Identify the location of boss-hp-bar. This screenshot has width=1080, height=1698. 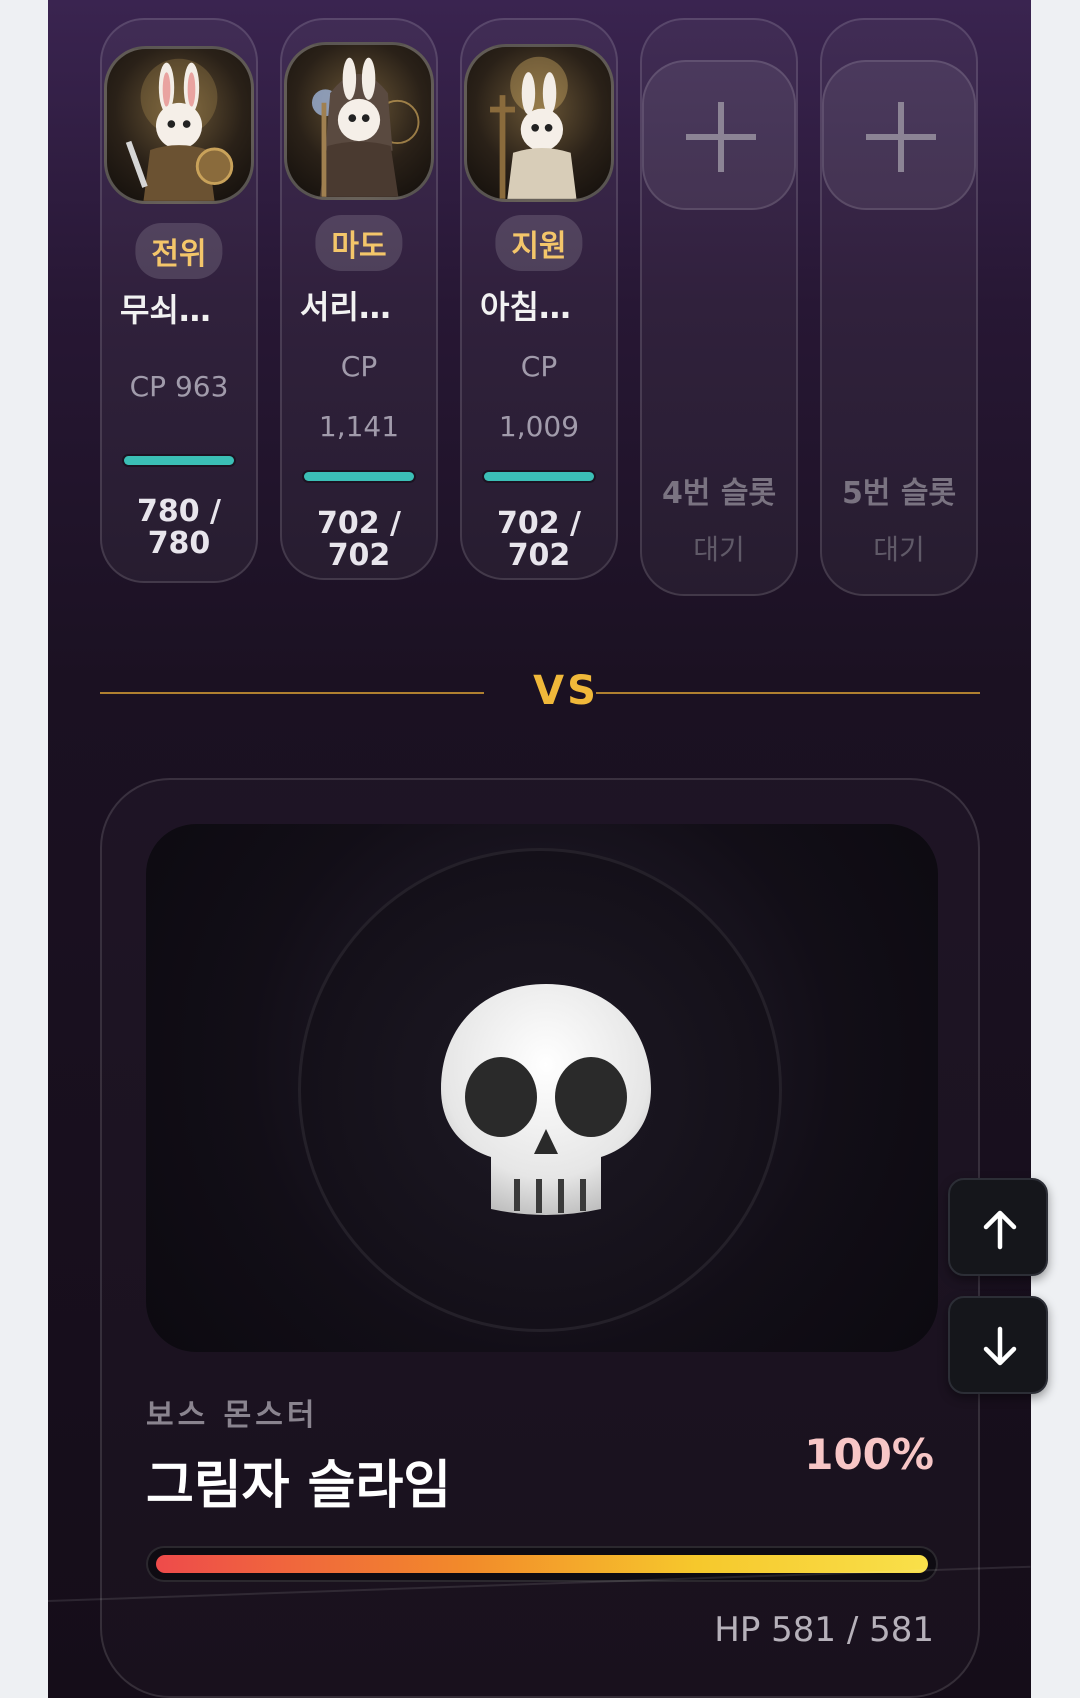
(542, 1564).